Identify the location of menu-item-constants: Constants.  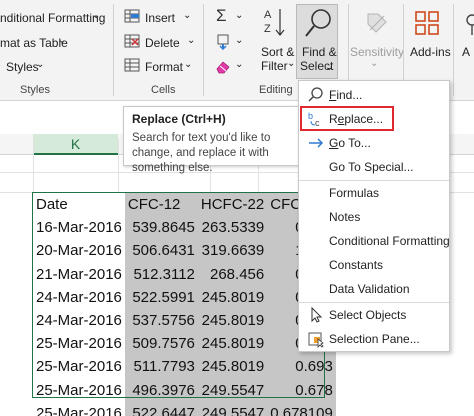
(374, 265).